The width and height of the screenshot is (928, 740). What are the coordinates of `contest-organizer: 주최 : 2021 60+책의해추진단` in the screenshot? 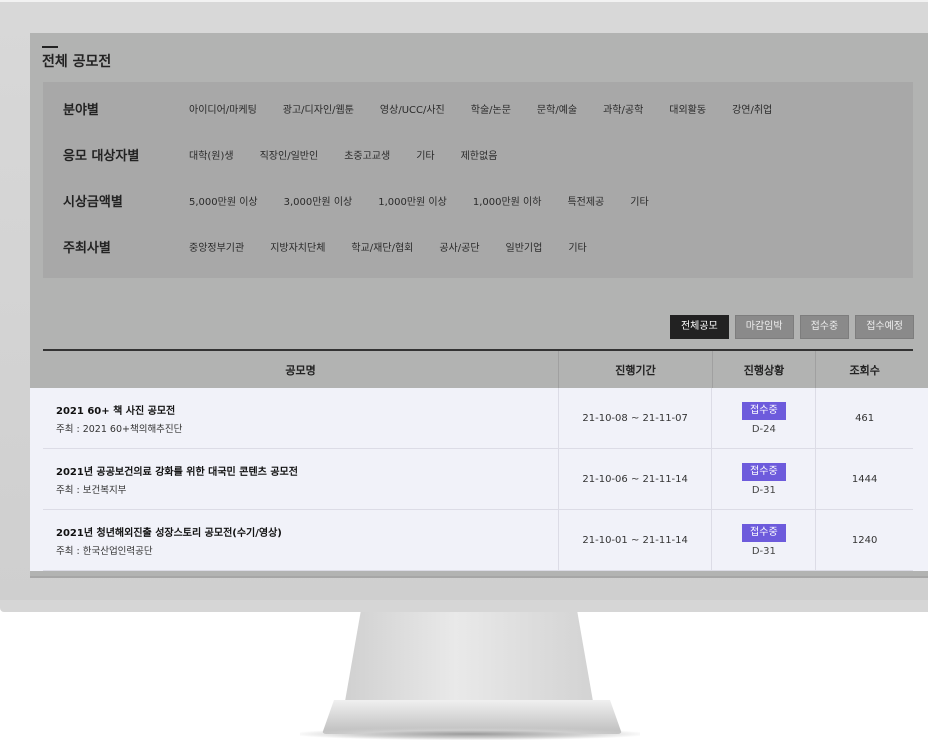 It's located at (119, 429).